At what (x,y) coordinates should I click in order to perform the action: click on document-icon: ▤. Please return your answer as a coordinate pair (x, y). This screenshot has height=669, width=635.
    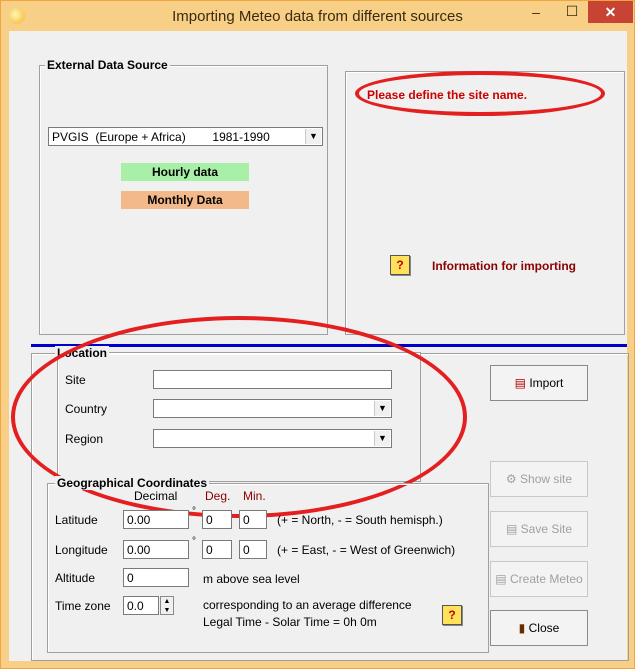
    Looking at the image, I should click on (501, 579).